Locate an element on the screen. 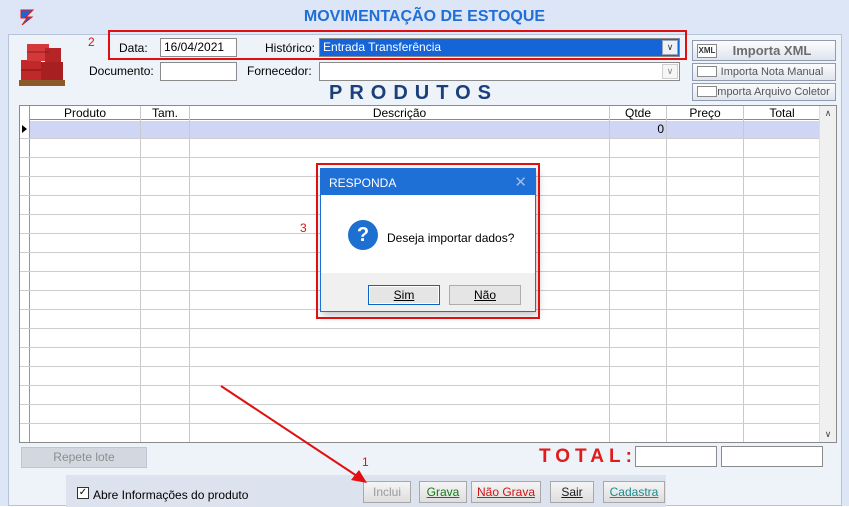 This screenshot has width=849, height=507. importa-xml-label: Importa XML is located at coordinates (772, 50).